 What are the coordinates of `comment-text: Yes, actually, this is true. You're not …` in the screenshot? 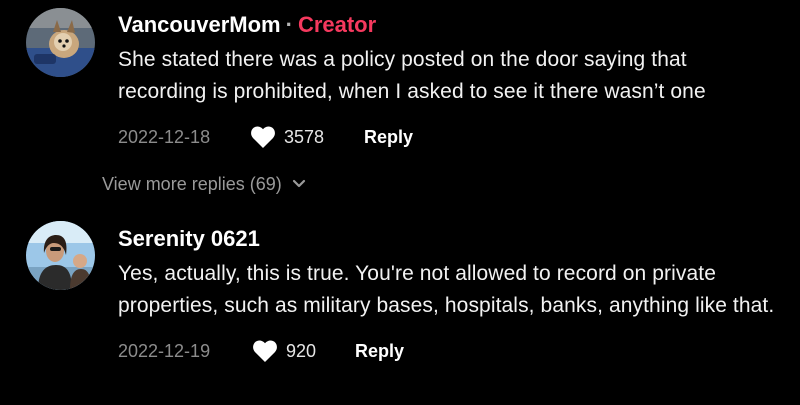 It's located at (446, 289).